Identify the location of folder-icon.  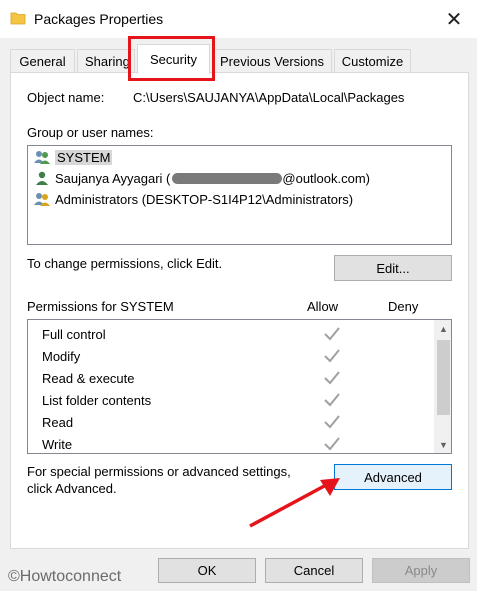
(18, 18).